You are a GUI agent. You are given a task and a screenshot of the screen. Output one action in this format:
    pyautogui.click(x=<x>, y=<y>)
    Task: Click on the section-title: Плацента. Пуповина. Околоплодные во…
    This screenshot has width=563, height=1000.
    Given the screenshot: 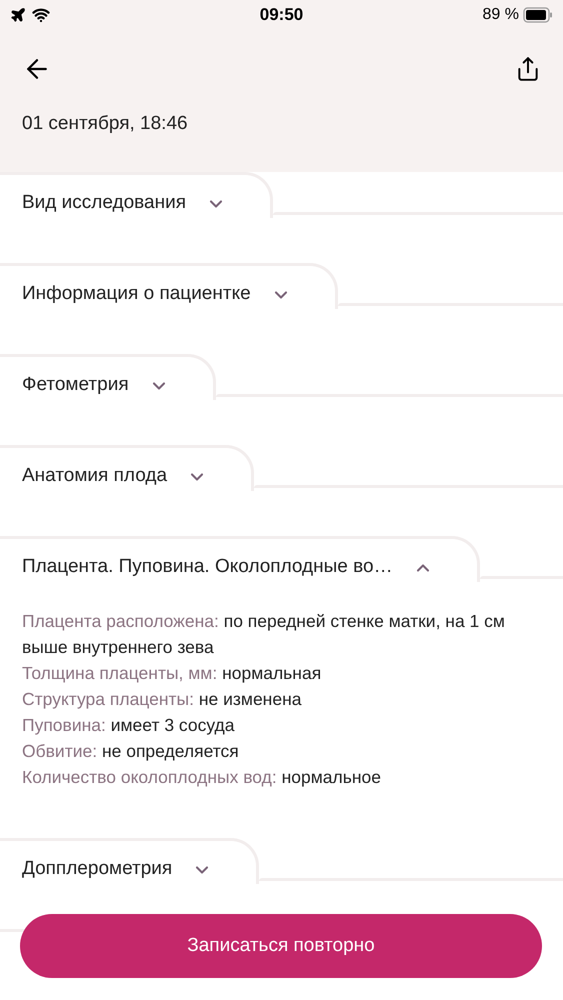 What is the action you would take?
    pyautogui.click(x=207, y=567)
    